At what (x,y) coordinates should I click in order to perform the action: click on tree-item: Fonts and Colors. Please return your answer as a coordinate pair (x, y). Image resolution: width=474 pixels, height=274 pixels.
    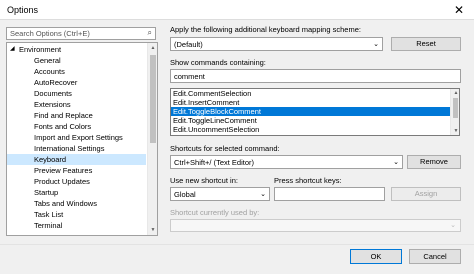
    Looking at the image, I should click on (76, 126).